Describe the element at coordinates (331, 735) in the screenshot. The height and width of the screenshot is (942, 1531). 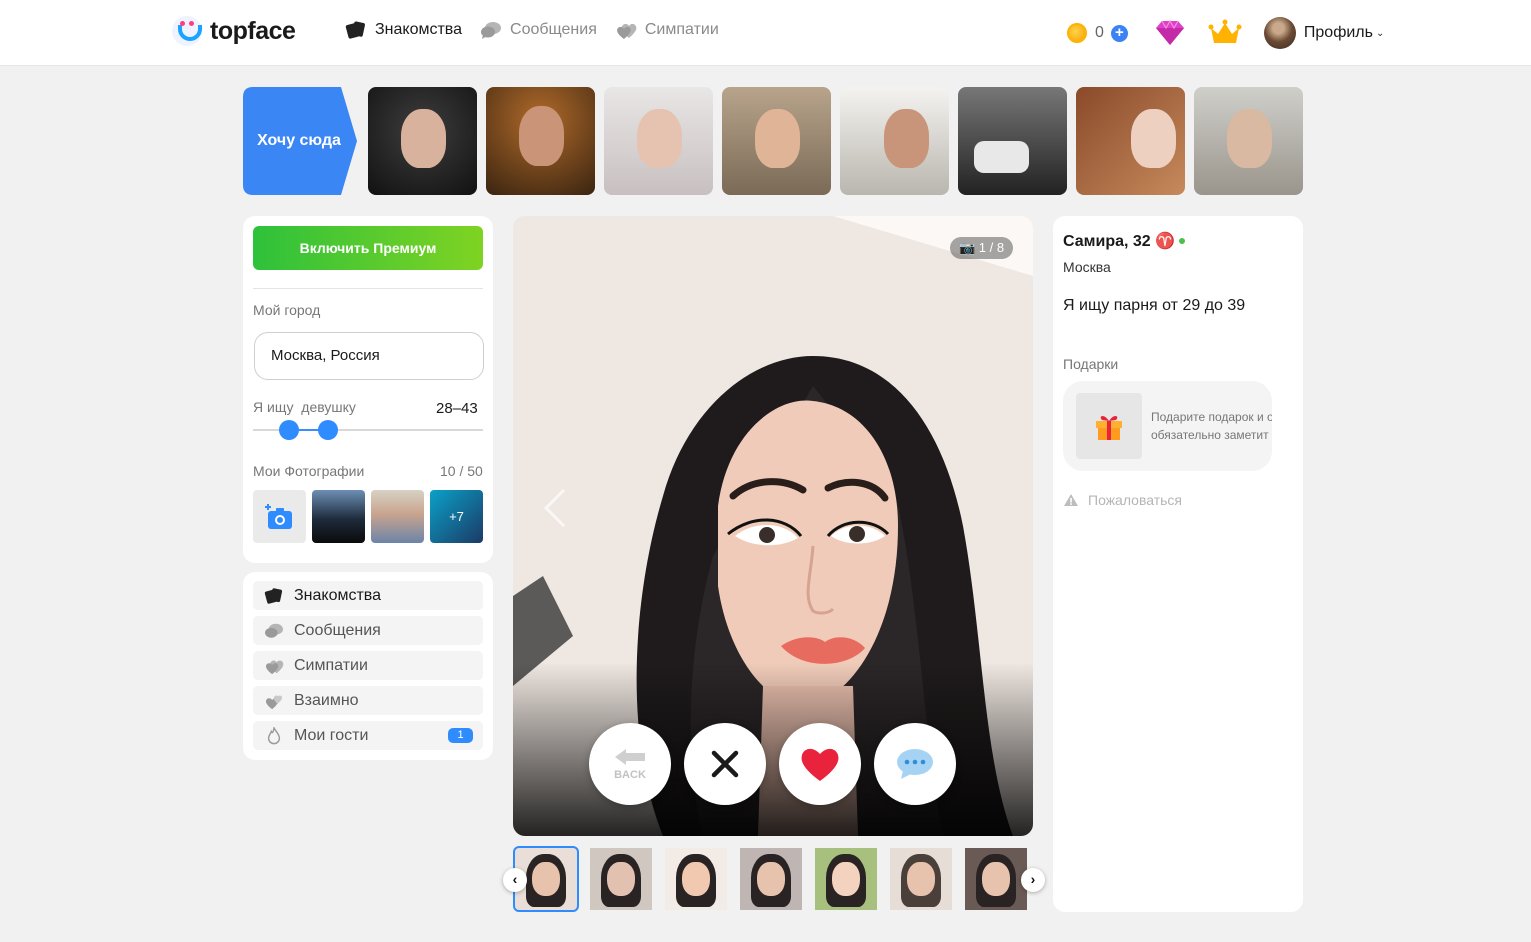
I see `sidebar-item-label: Мои гости` at that location.